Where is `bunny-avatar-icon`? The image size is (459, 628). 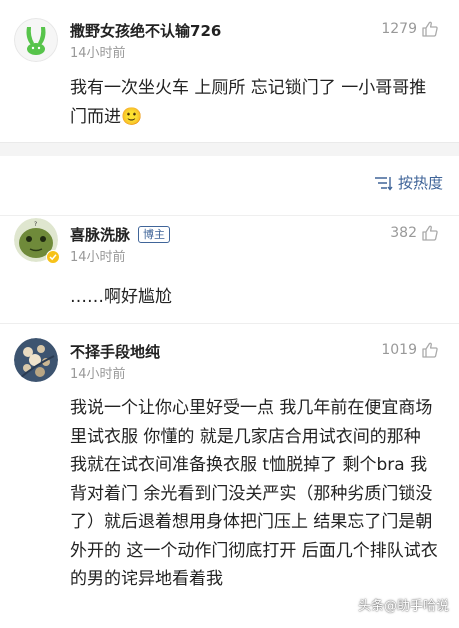
bunny-avatar-icon is located at coordinates (36, 40).